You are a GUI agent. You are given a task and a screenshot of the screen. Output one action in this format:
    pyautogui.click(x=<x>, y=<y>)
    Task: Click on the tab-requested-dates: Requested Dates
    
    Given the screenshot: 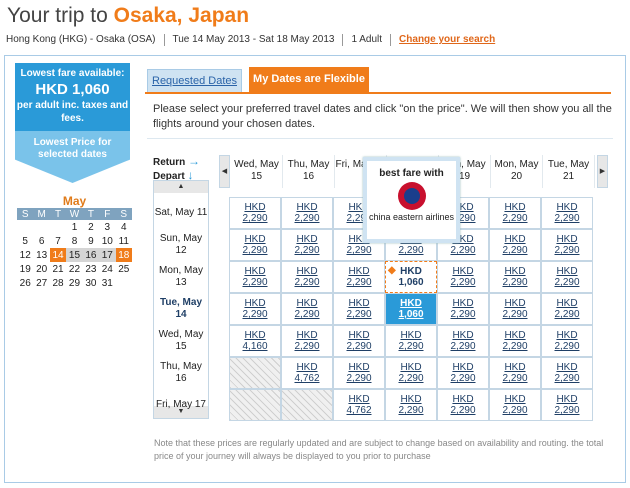 What is the action you would take?
    pyautogui.click(x=194, y=80)
    